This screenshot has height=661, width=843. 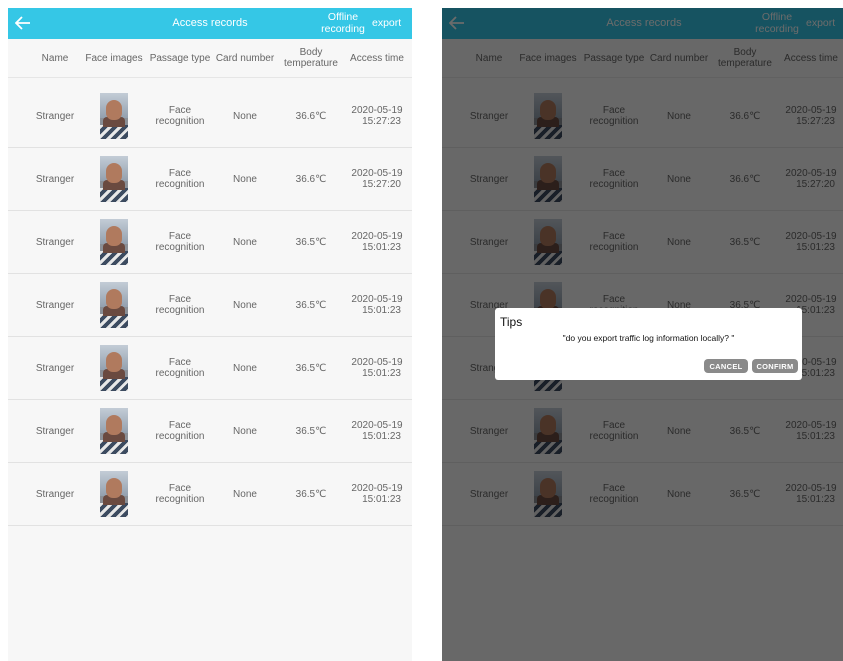 I want to click on header-passage-type: Passage type, so click(x=180, y=58).